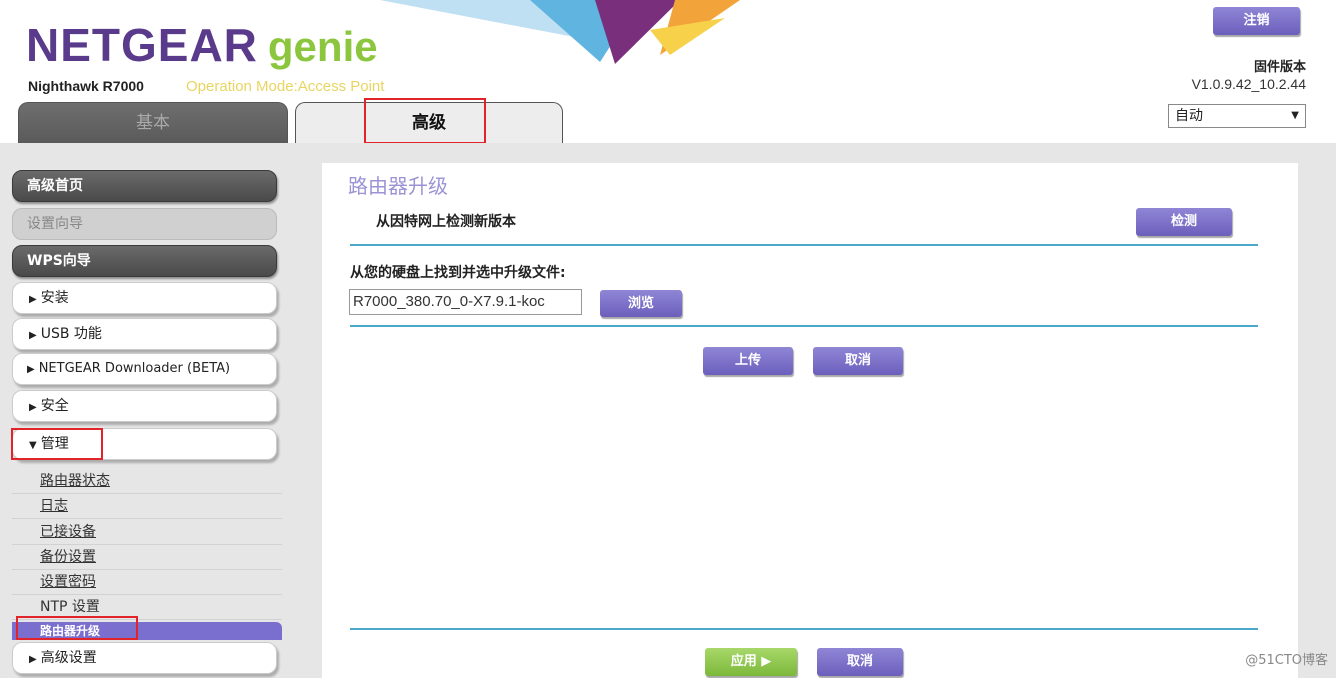 This screenshot has height=678, width=1336. What do you see at coordinates (144, 186) in the screenshot?
I see `sidebar-item-advanced-home: 高级首页` at bounding box center [144, 186].